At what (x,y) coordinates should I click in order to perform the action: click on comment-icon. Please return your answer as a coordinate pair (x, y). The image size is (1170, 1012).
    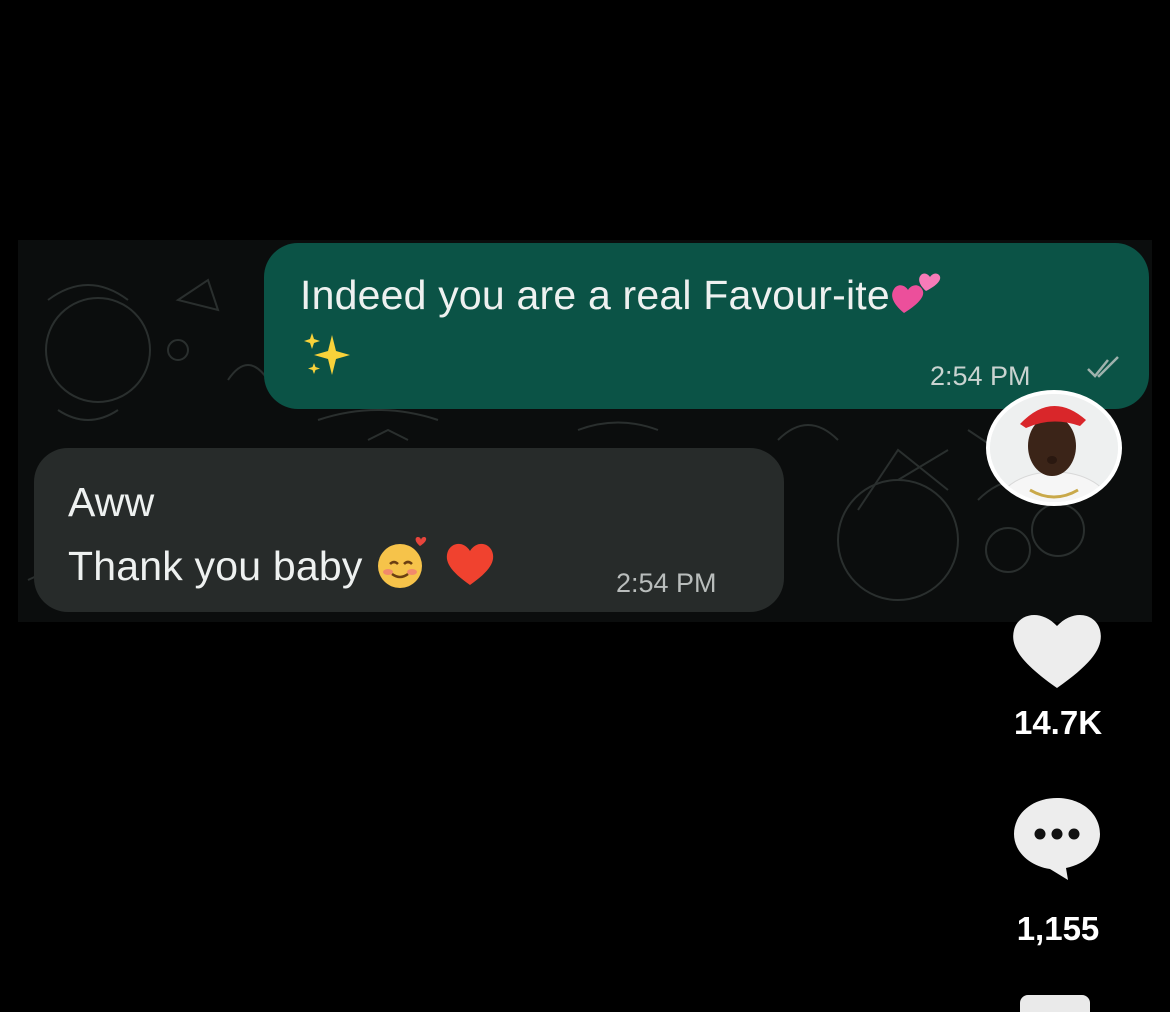
    Looking at the image, I should click on (1057, 839).